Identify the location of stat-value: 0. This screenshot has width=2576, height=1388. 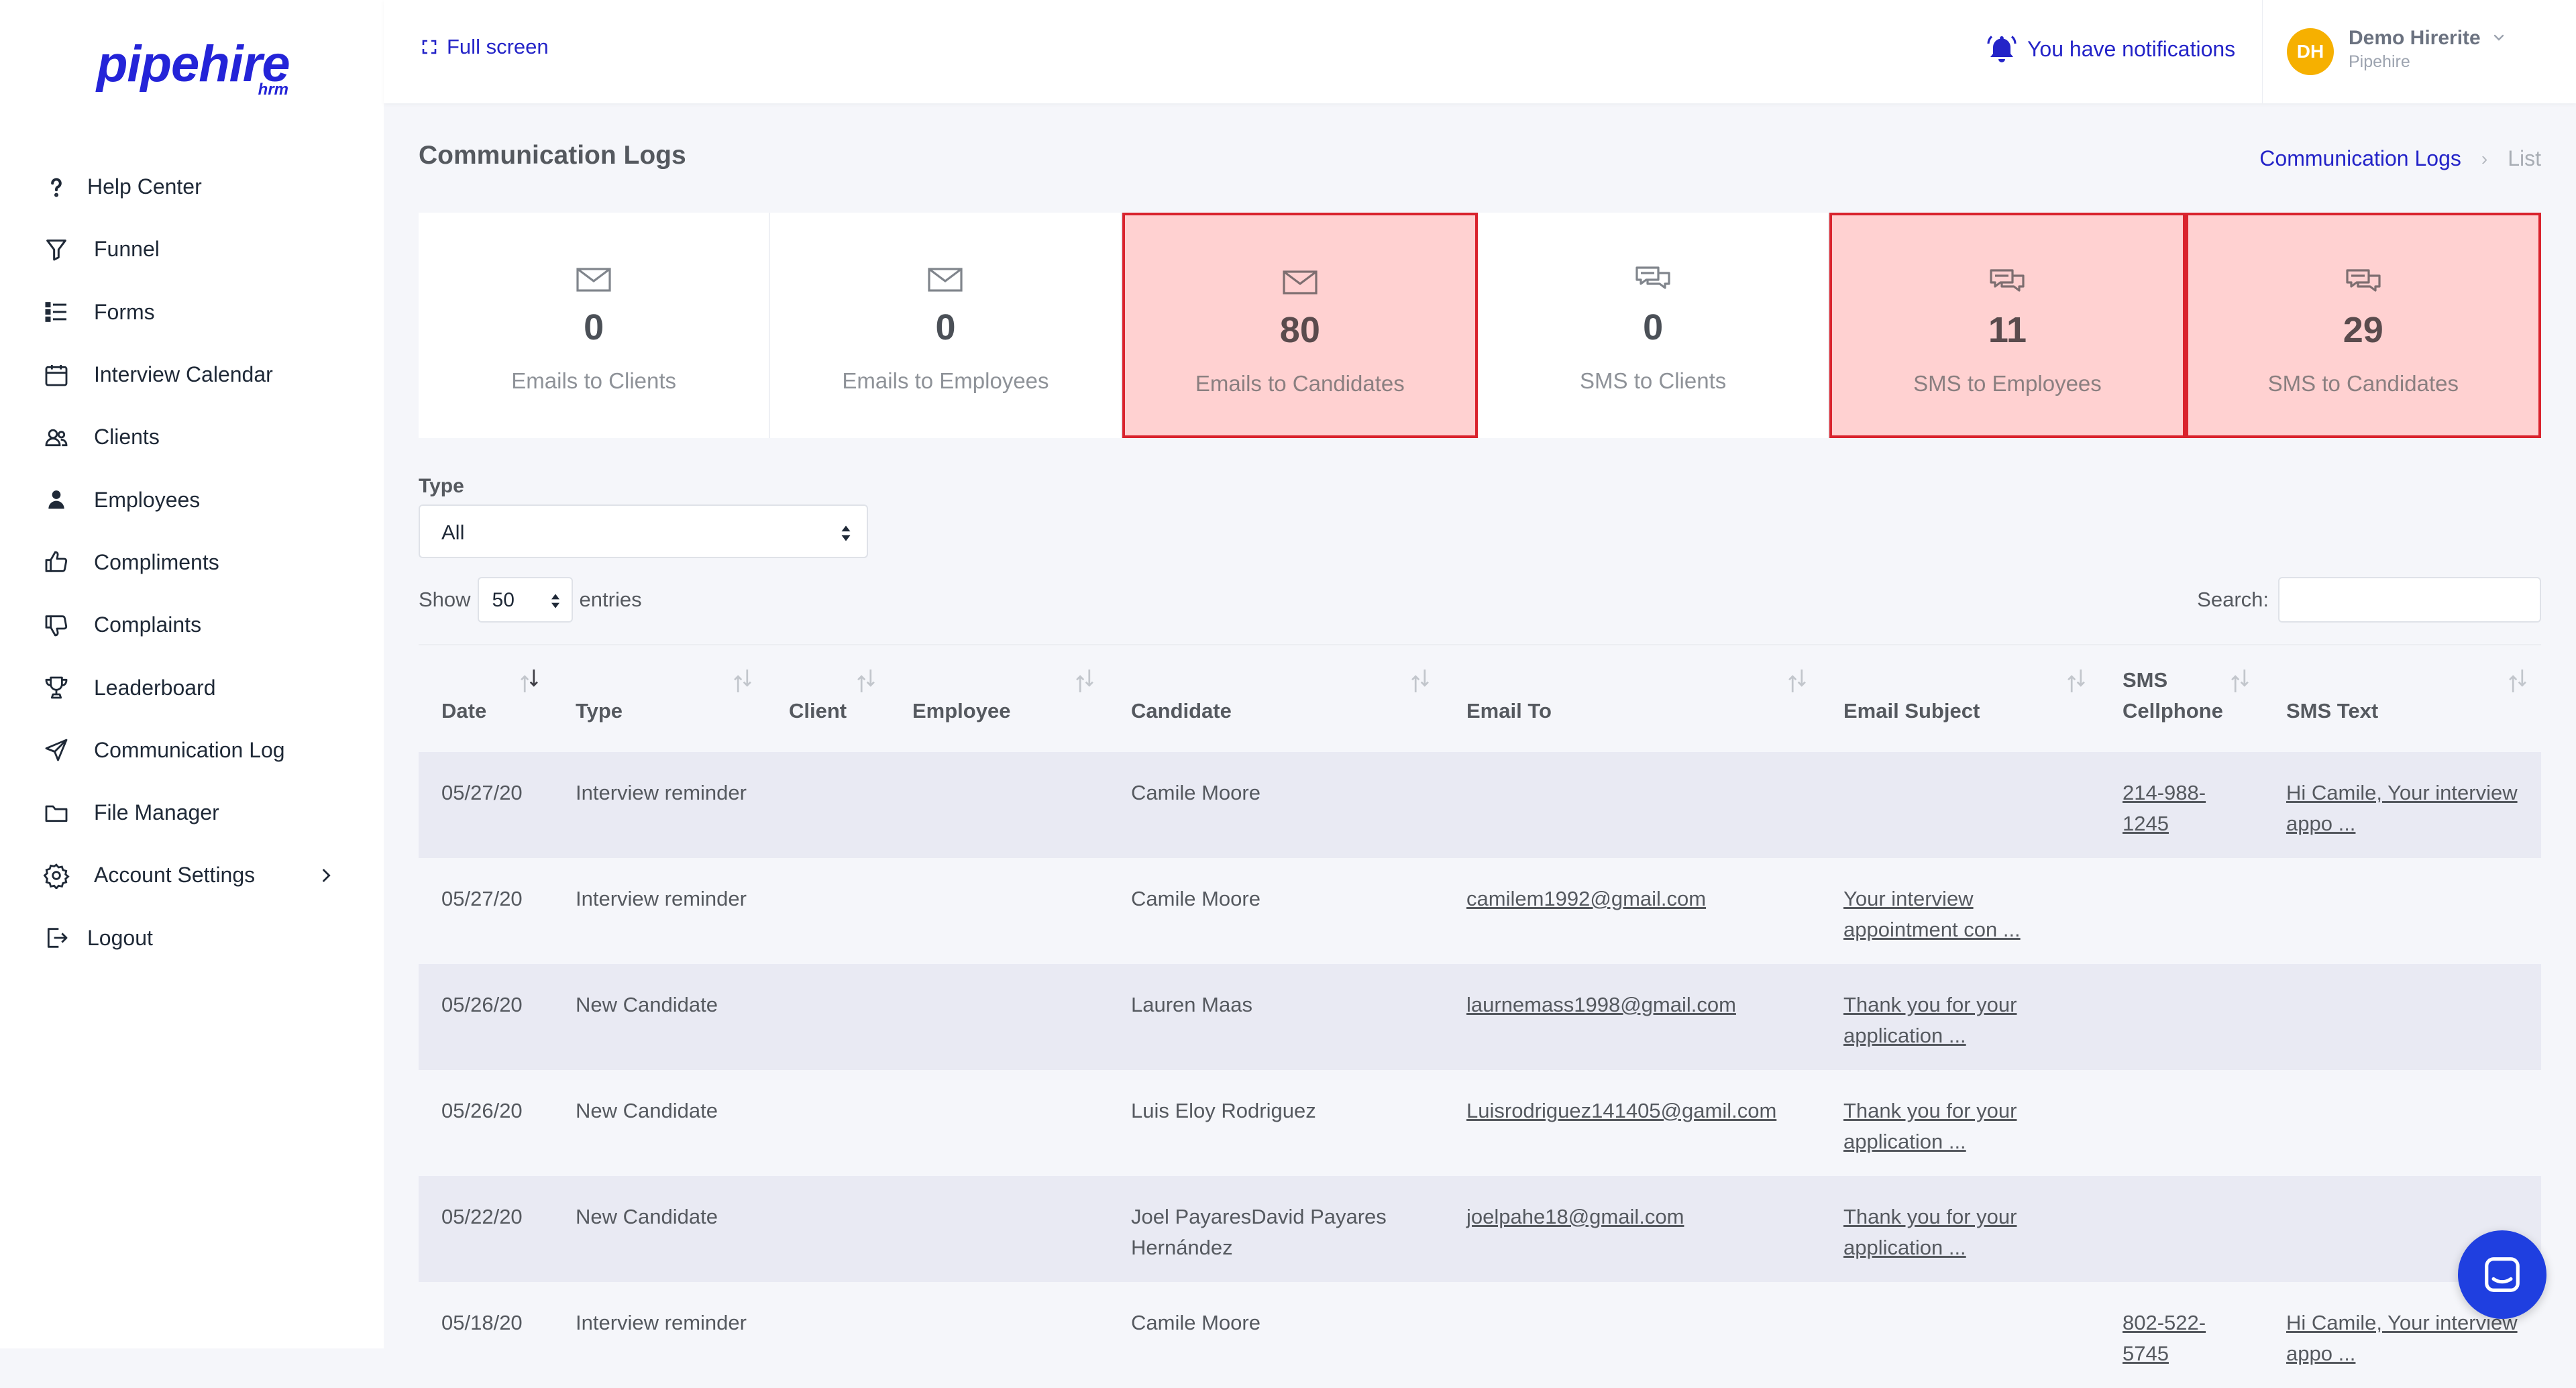
(945, 327).